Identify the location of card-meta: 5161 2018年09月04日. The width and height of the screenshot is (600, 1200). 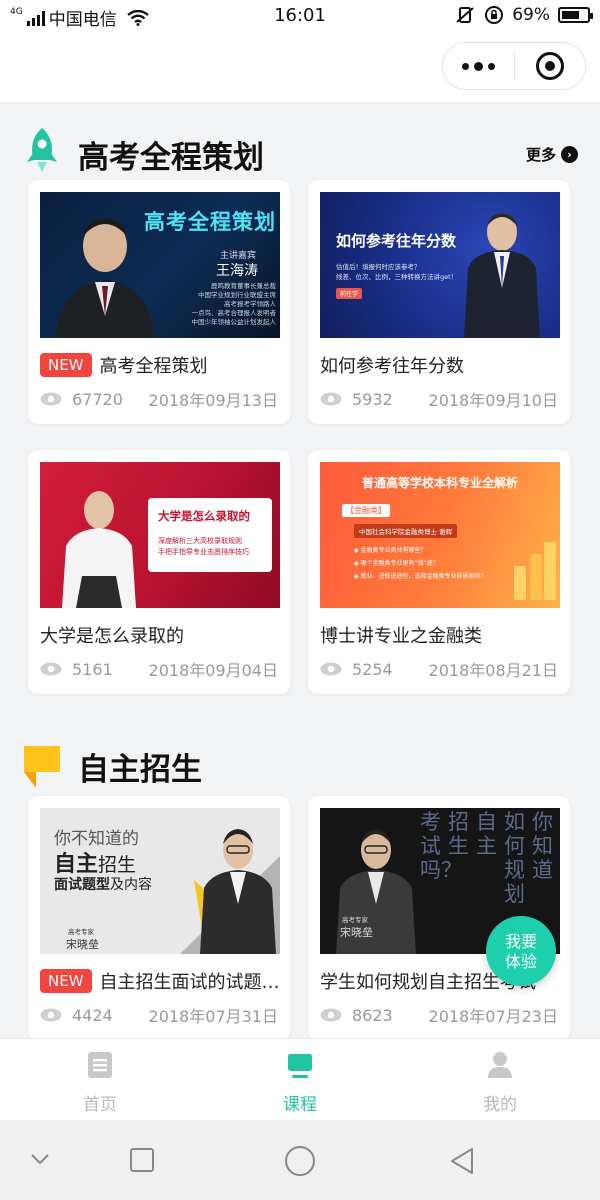
(159, 669).